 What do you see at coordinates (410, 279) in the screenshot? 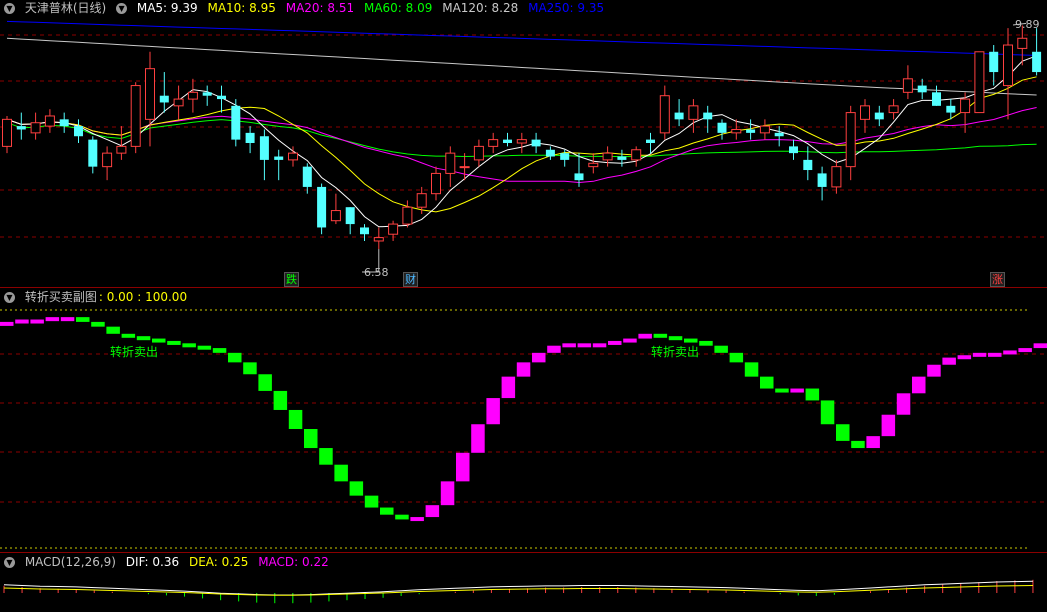
I see `marker-finance: 财` at bounding box center [410, 279].